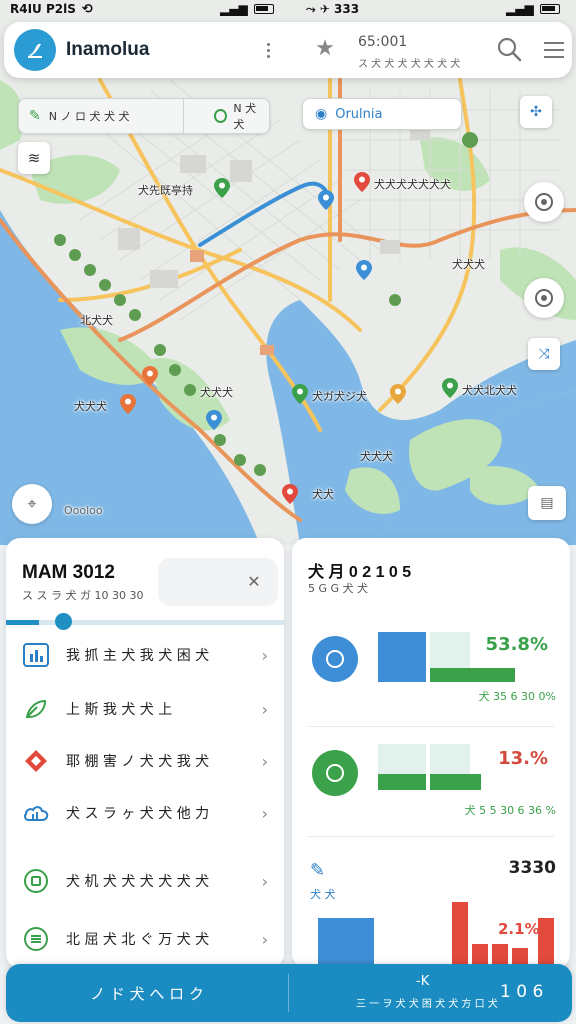  Describe the element at coordinates (36, 761) in the screenshot. I see `diamond-icon` at that location.